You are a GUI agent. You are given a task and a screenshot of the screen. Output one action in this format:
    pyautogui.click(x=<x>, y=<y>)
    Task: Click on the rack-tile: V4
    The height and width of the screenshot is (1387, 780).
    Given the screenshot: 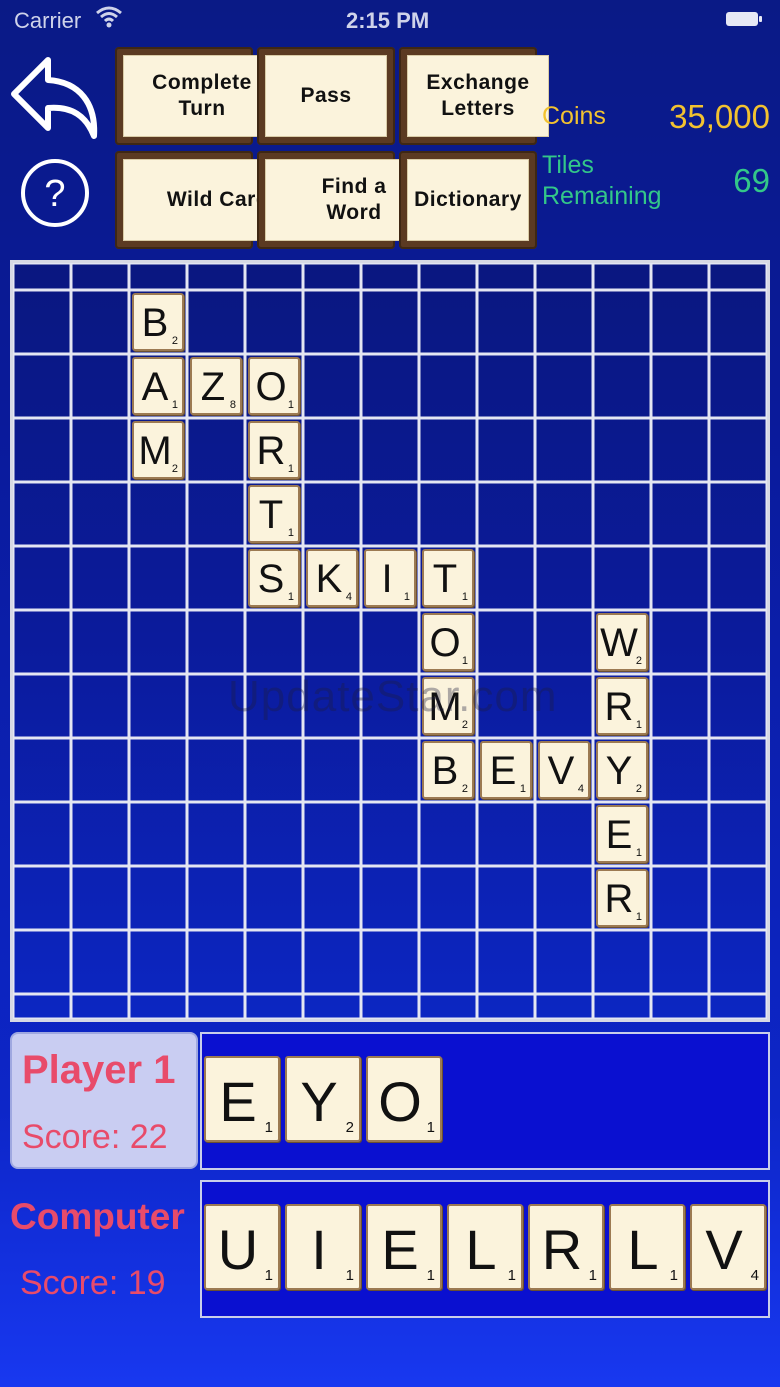 What is the action you would take?
    pyautogui.click(x=728, y=1247)
    